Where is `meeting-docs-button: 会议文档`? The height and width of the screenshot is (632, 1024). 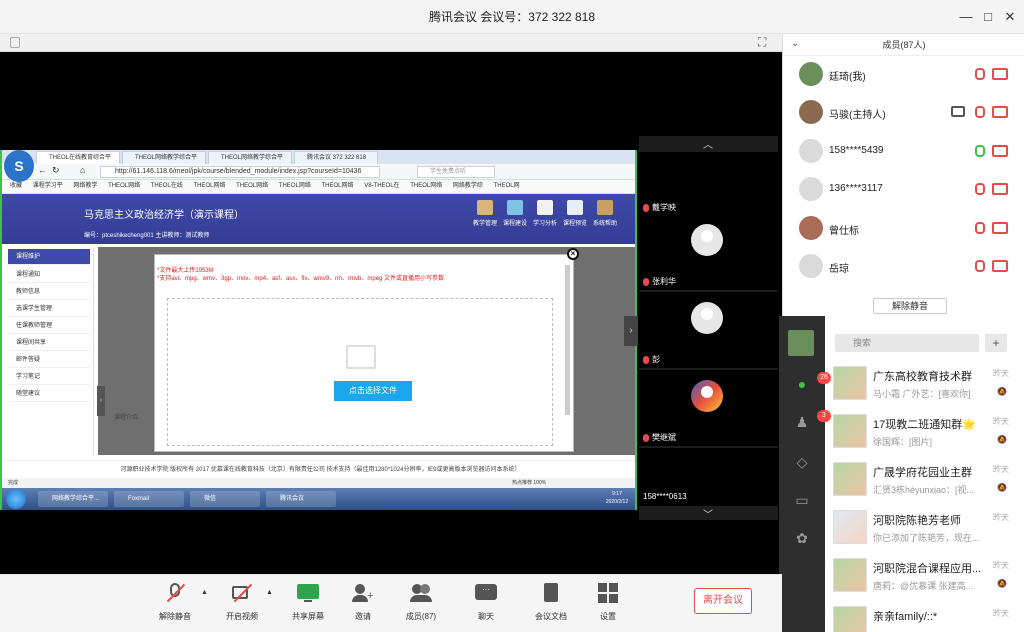
meeting-docs-button: 会议文档 is located at coordinates (551, 602).